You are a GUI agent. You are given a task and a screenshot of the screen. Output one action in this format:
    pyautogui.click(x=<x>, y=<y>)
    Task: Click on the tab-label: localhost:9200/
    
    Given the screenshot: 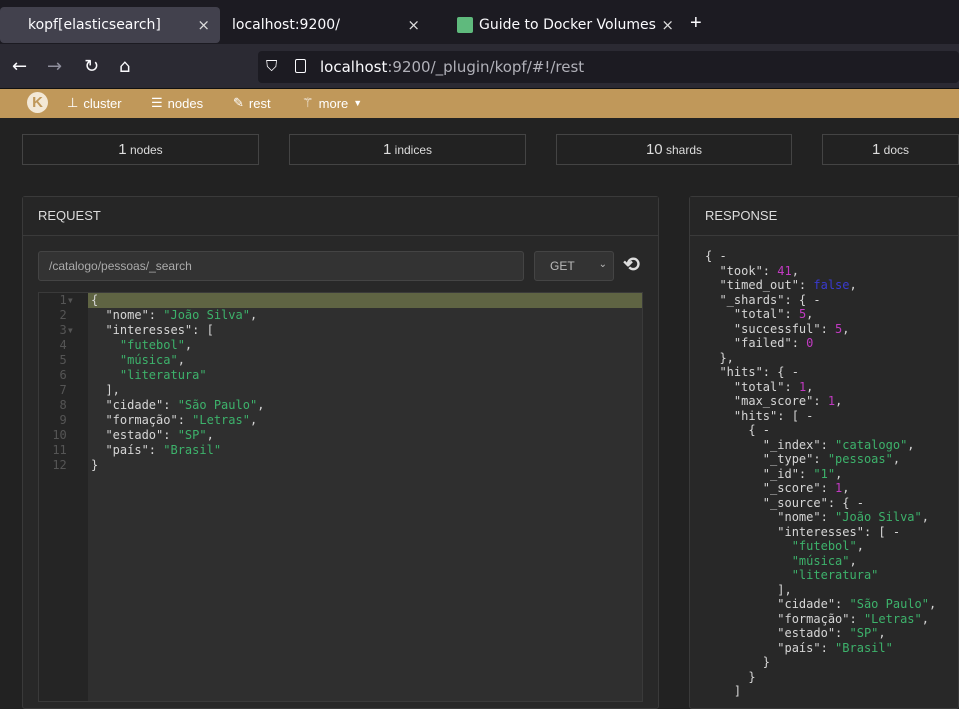 What is the action you would take?
    pyautogui.click(x=286, y=25)
    